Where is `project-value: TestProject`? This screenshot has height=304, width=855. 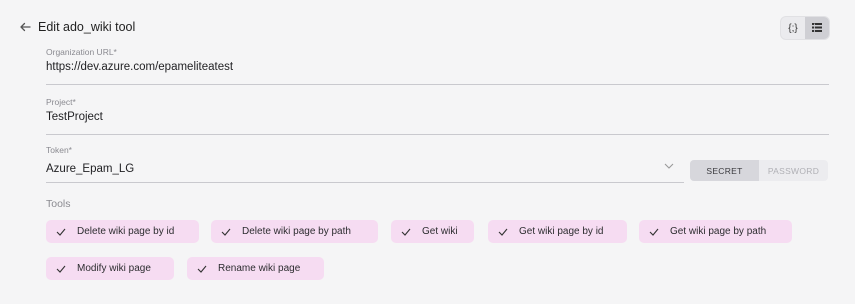
project-value: TestProject is located at coordinates (437, 117).